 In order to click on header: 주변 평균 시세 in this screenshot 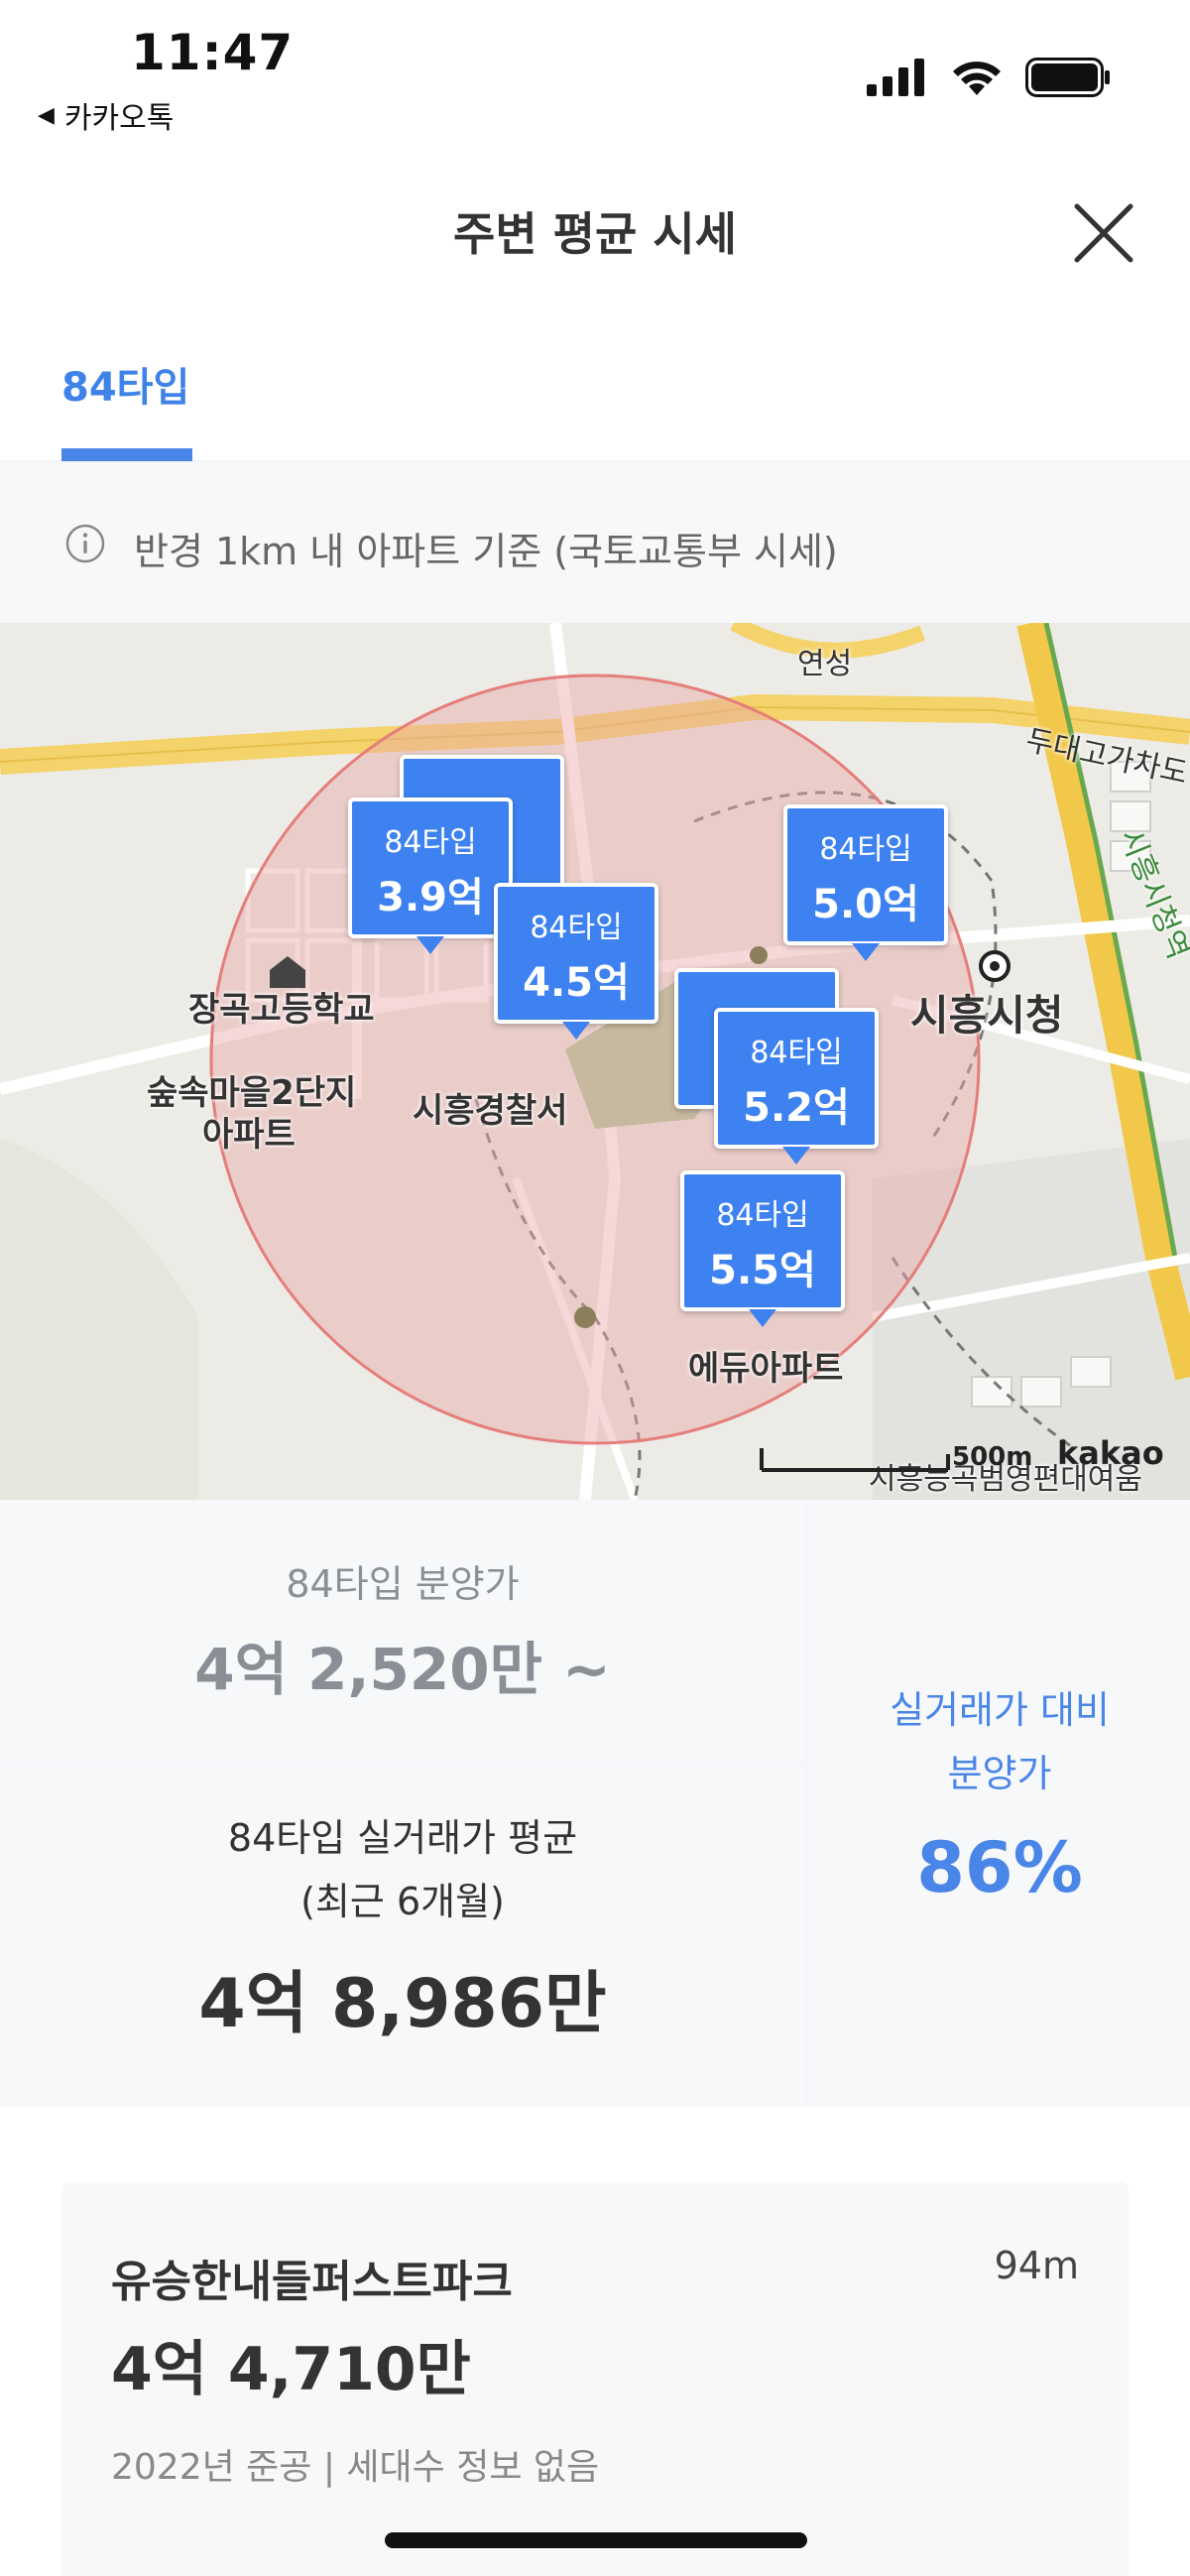, I will do `click(595, 233)`.